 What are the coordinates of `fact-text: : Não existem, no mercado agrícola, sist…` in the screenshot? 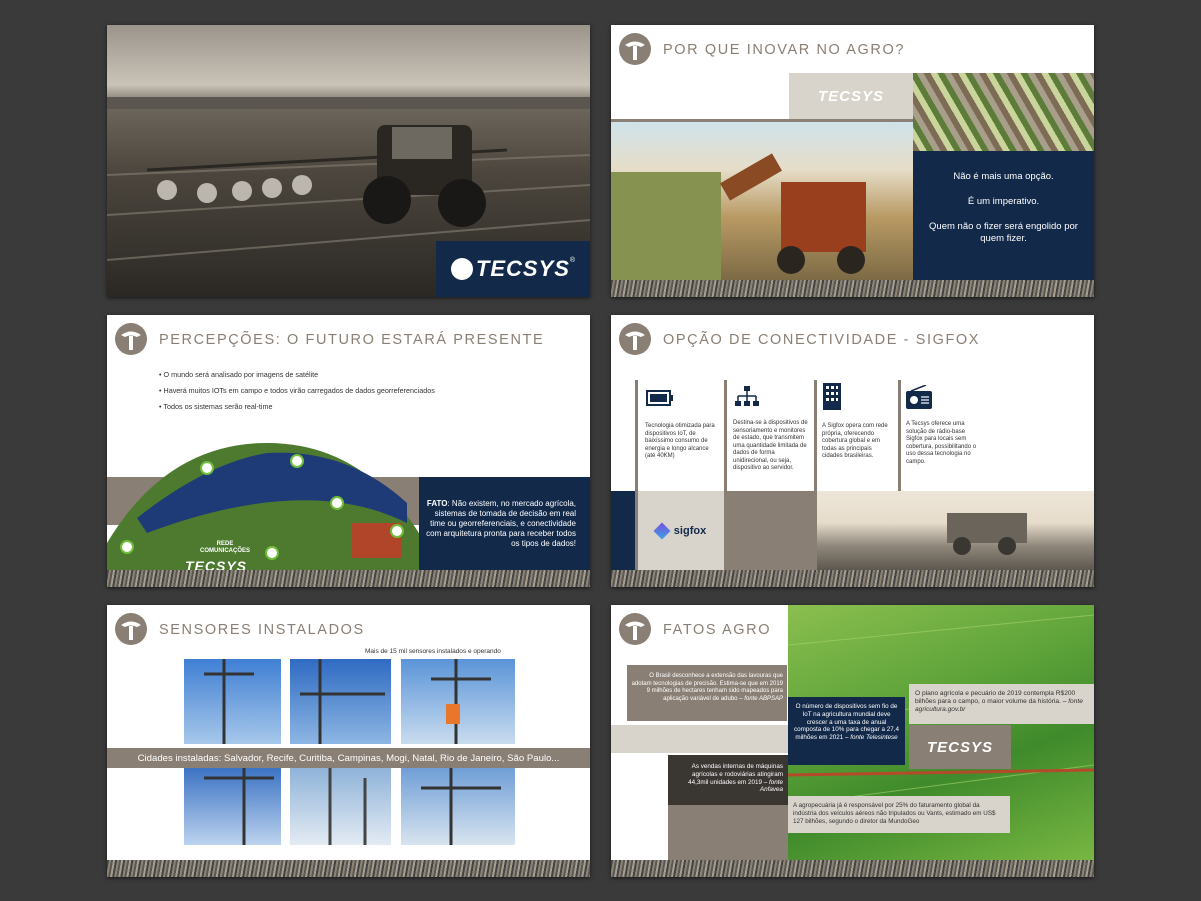 It's located at (501, 523).